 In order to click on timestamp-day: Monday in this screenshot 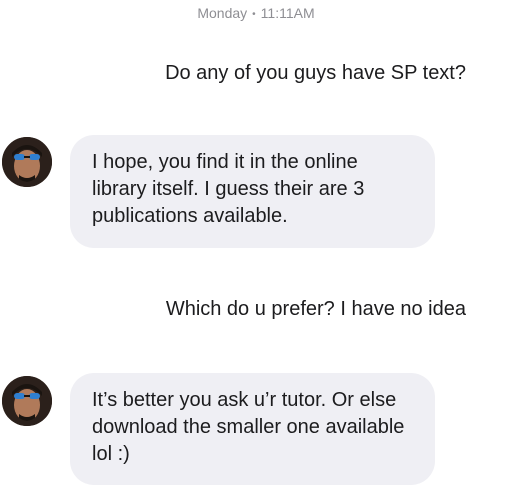, I will do `click(222, 13)`.